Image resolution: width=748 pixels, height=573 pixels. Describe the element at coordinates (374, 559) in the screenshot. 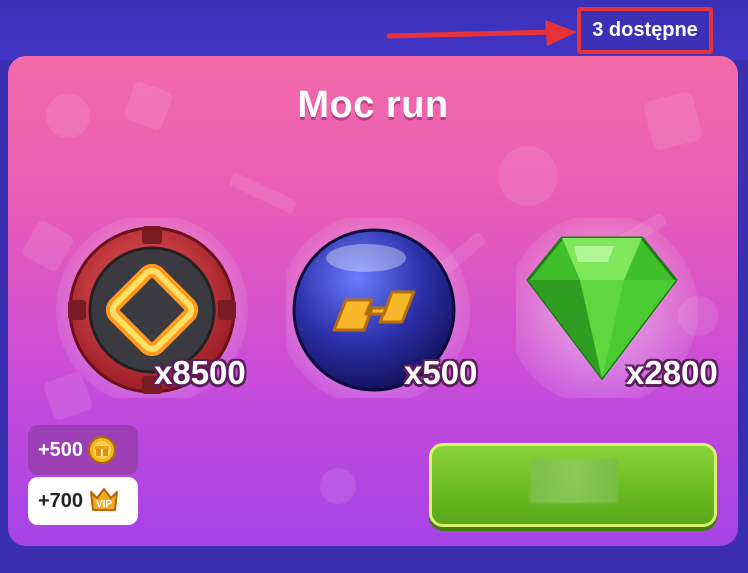

I see `bottom-background` at that location.